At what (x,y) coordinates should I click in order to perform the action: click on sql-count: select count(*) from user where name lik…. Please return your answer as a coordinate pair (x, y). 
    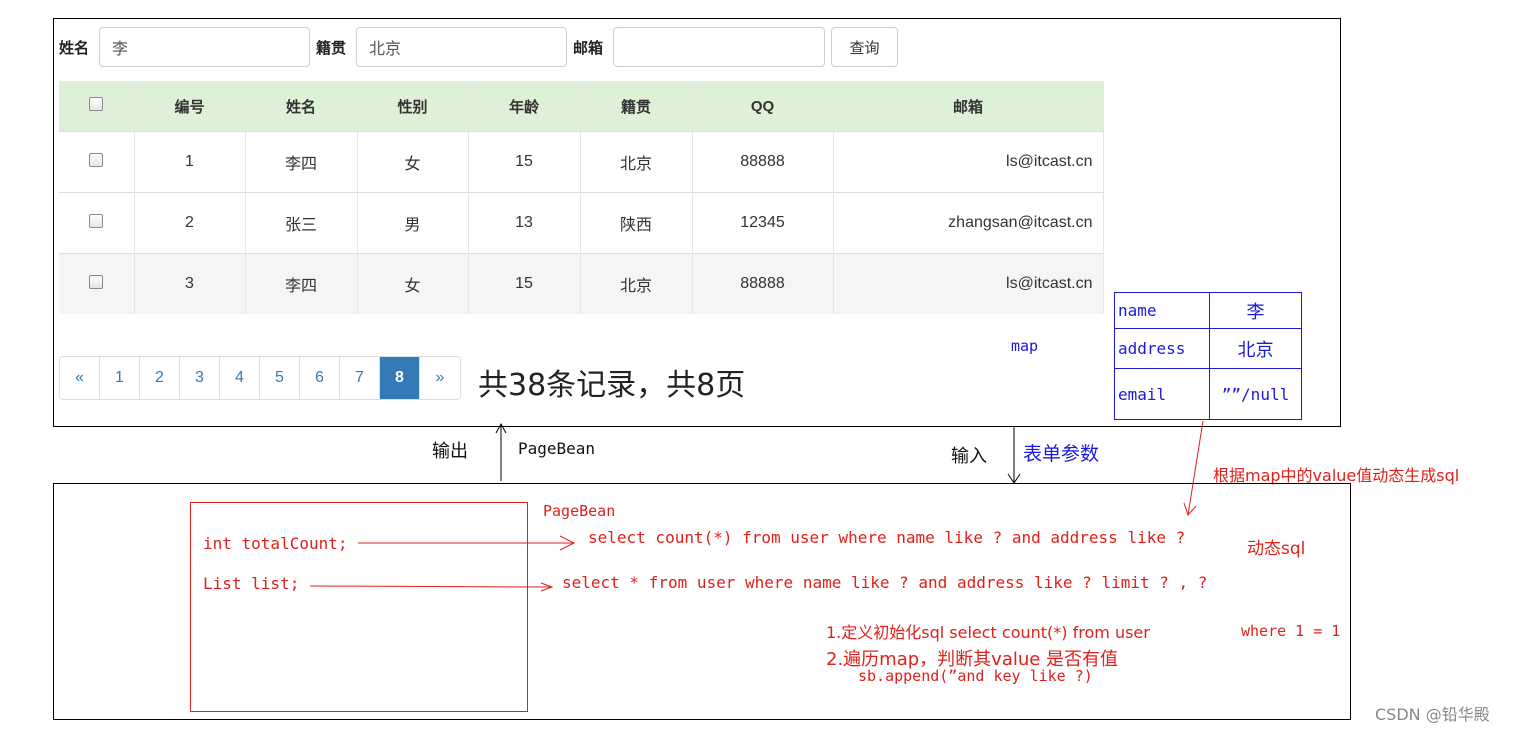
    Looking at the image, I should click on (887, 537).